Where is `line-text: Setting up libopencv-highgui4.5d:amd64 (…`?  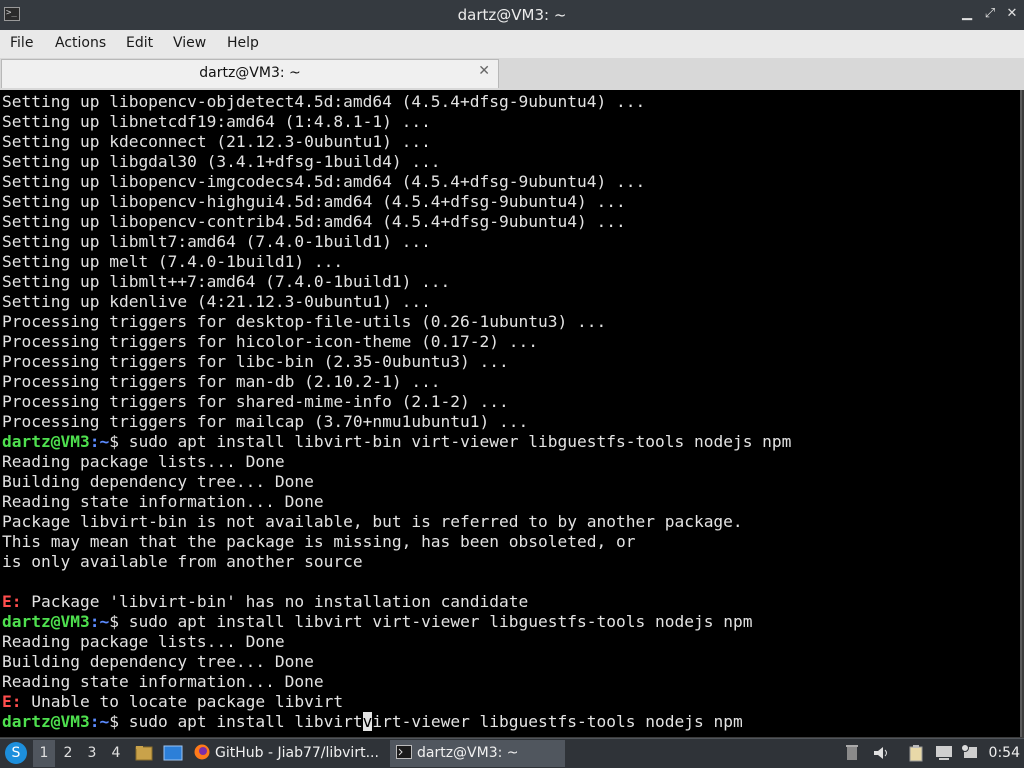 line-text: Setting up libopencv-highgui4.5d:amd64 (… is located at coordinates (314, 201).